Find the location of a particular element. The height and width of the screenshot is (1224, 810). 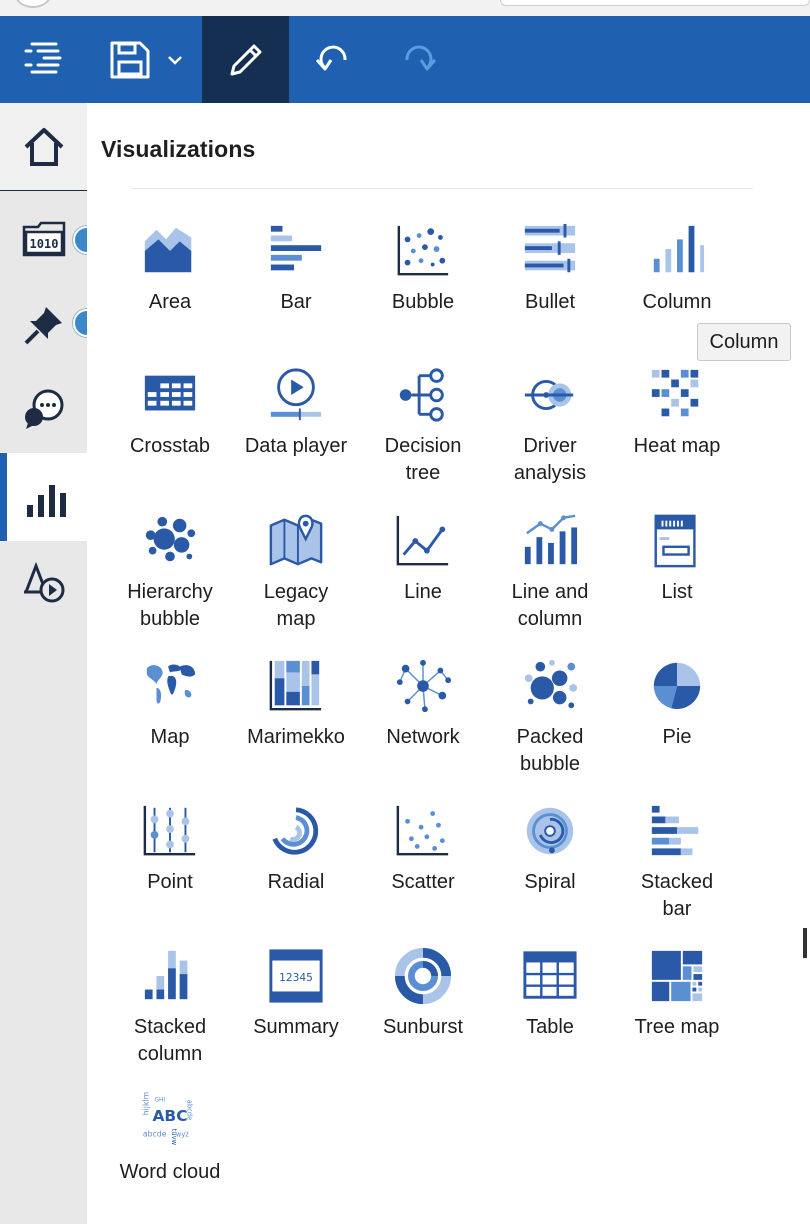

viz-item-line-and-column: Line and column is located at coordinates (550, 572).